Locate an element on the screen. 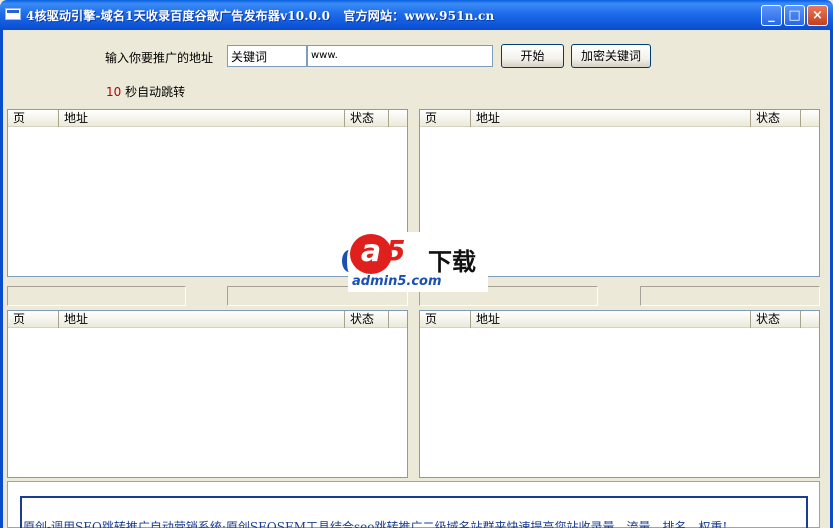  encrypt-keyword-button: 加密关键词 is located at coordinates (611, 56).